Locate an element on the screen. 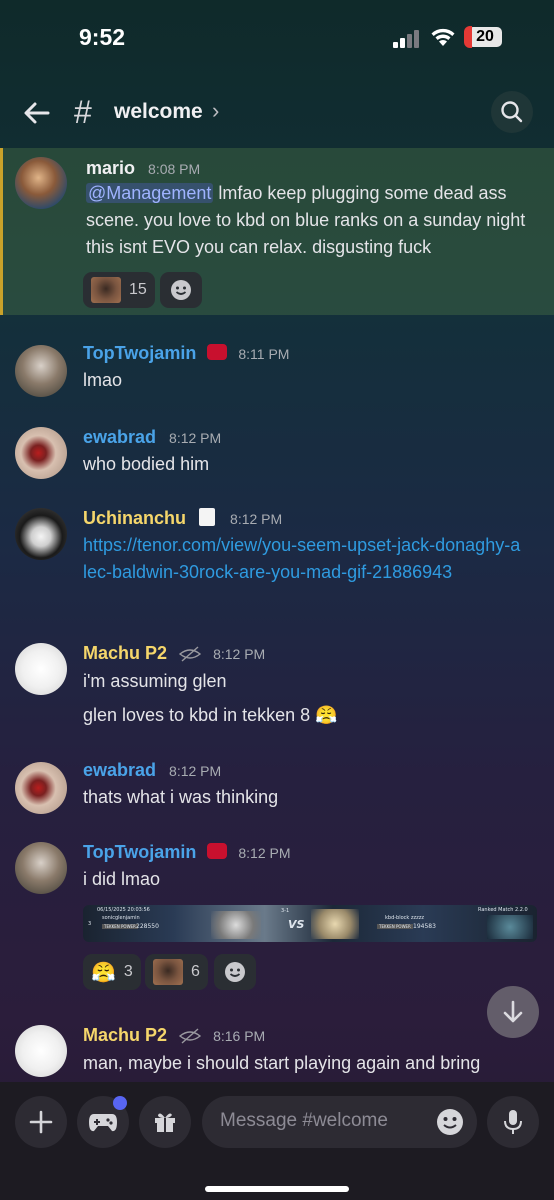 This screenshot has height=1200, width=554. embed-score: 3-1 is located at coordinates (285, 911).